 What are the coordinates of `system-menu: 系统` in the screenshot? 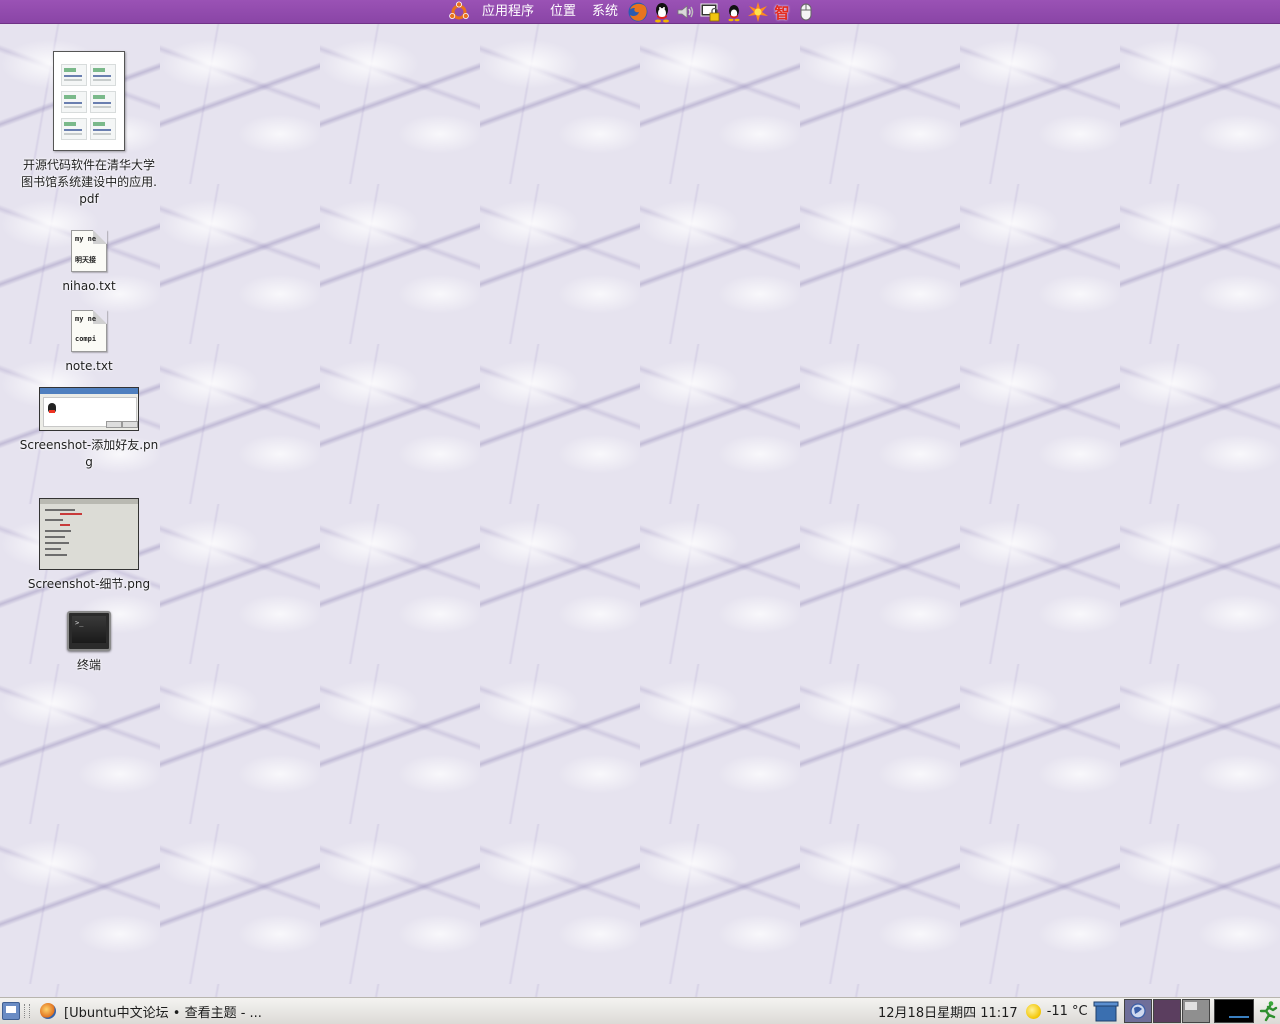 It's located at (605, 12).